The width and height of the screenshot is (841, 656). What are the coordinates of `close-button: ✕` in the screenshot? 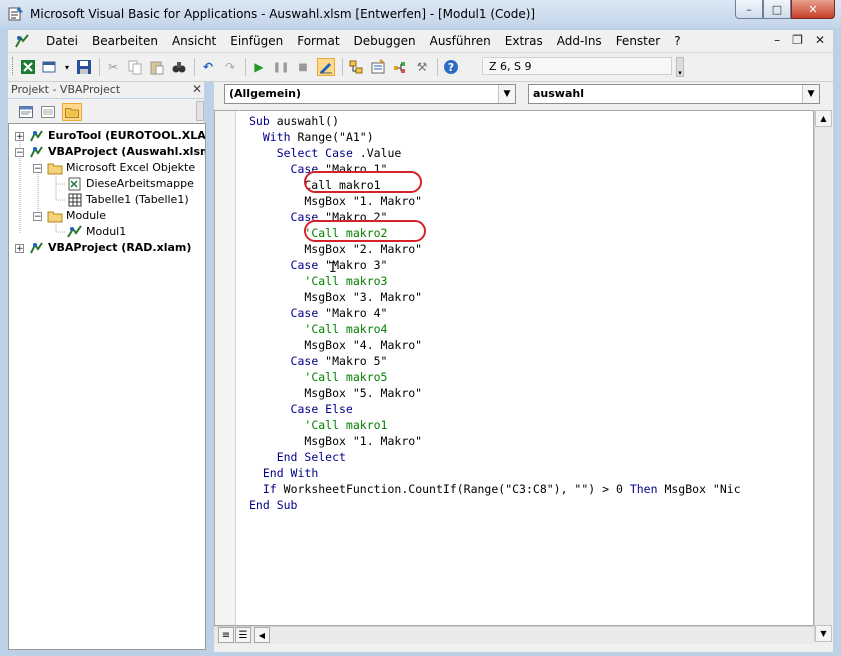 It's located at (813, 9).